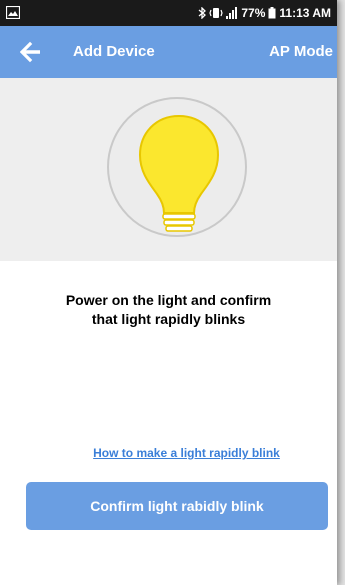 Image resolution: width=345 pixels, height=585 pixels. Describe the element at coordinates (177, 506) in the screenshot. I see `confirm-button: Confirm light rabidly blink` at that location.